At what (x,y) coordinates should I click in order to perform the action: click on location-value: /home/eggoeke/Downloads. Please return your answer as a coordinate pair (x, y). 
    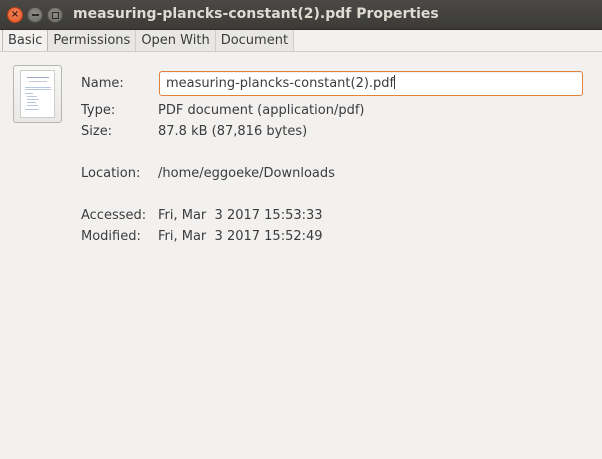
    Looking at the image, I should click on (246, 173).